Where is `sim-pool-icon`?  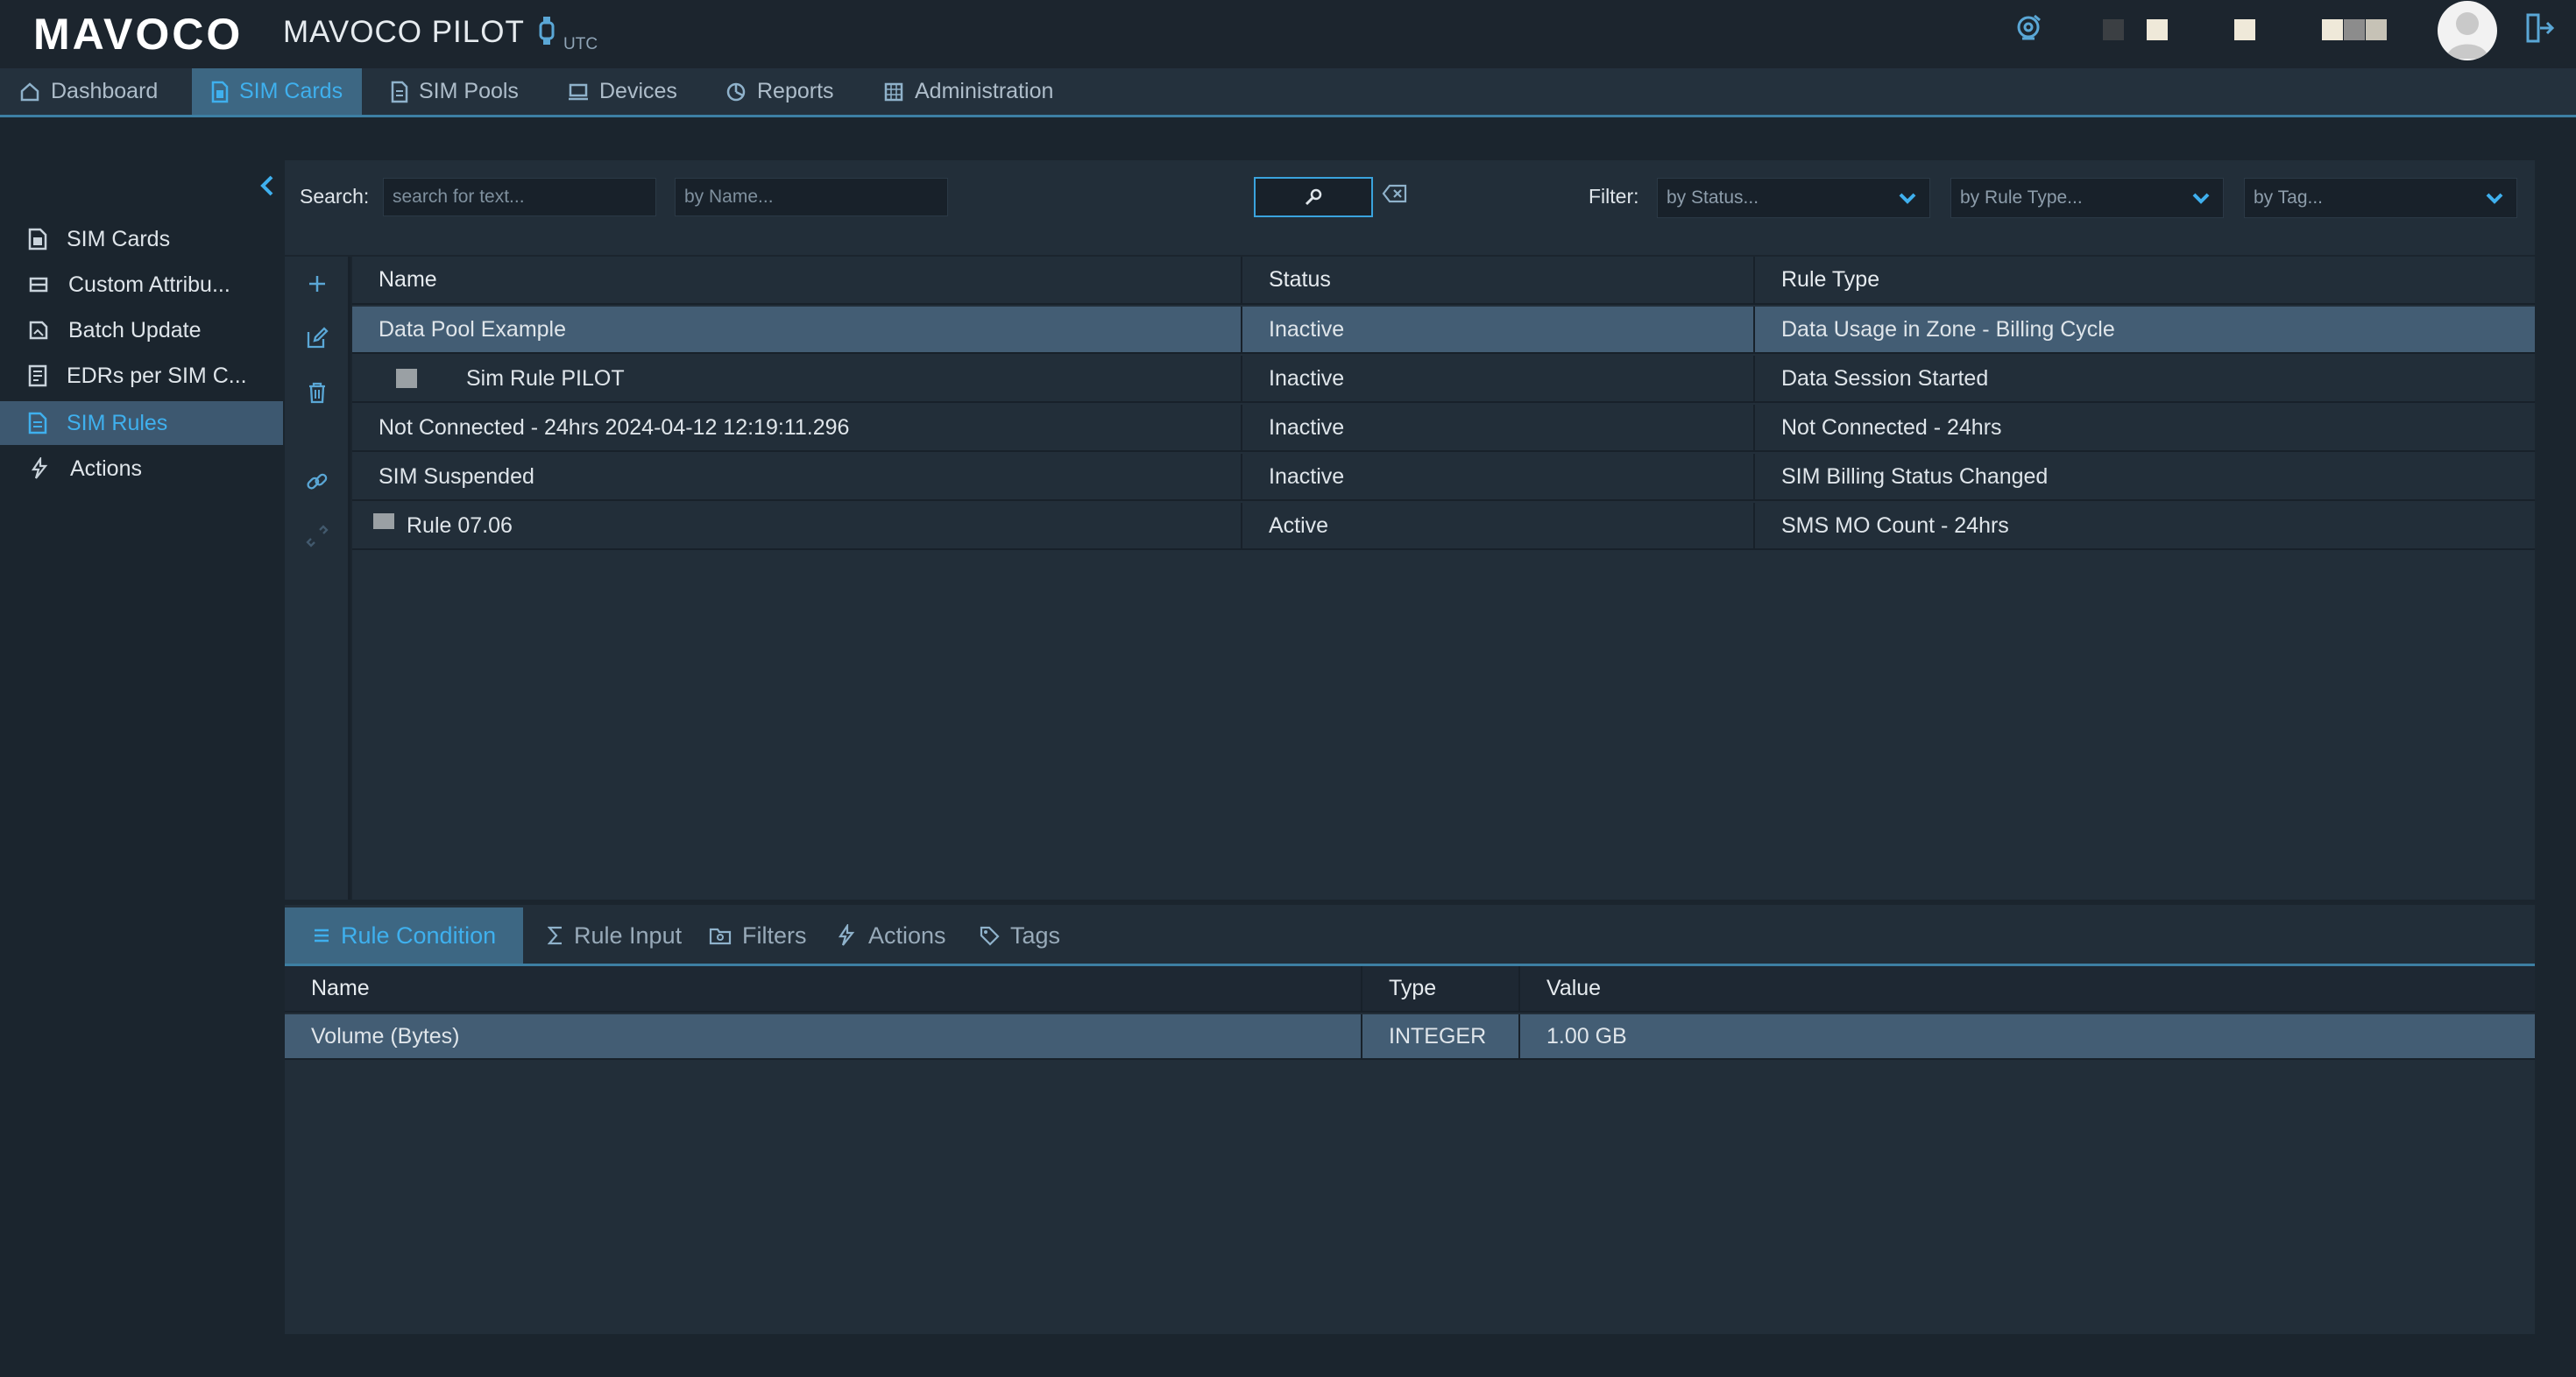
sim-pool-icon is located at coordinates (399, 92).